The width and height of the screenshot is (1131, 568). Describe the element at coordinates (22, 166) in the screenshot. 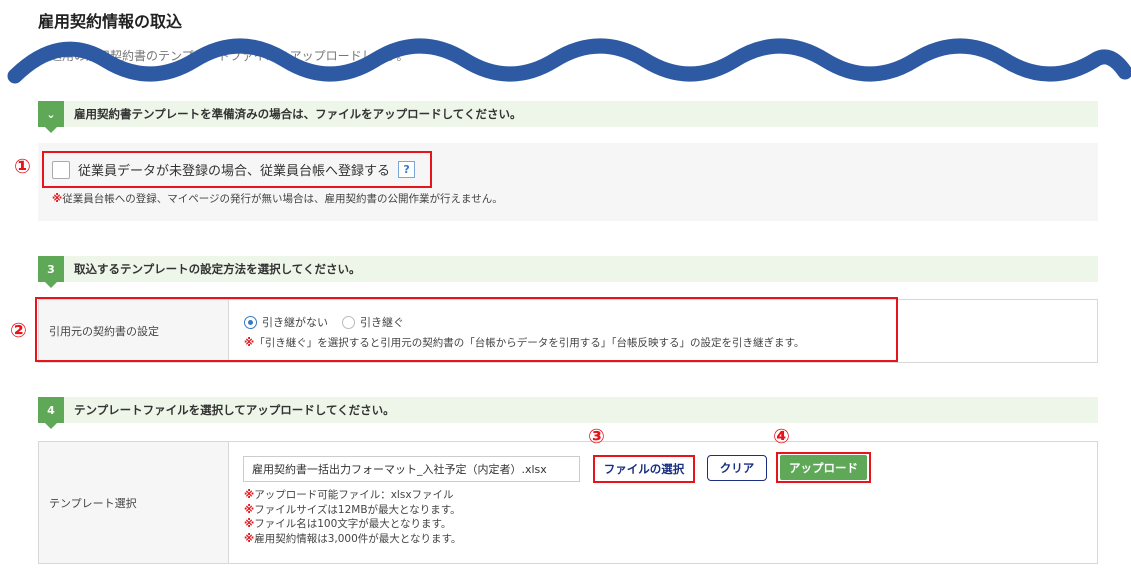

I see `marker-1: ①` at that location.